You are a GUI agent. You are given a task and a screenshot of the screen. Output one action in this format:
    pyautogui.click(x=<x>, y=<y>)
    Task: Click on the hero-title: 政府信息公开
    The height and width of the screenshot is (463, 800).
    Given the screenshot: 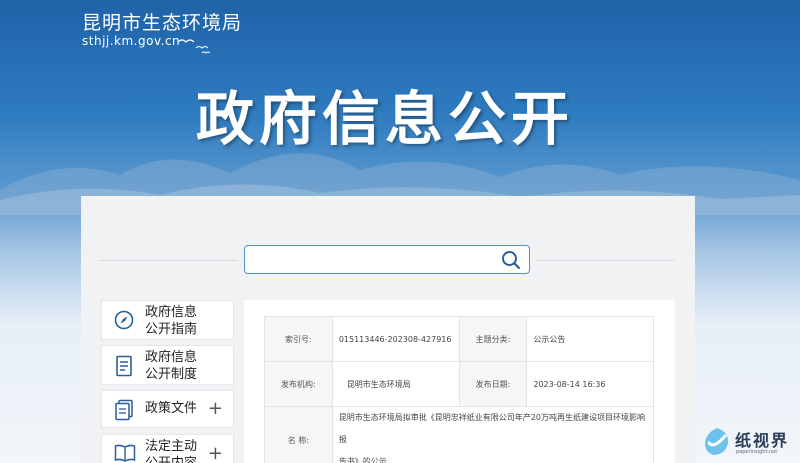 What is the action you would take?
    pyautogui.click(x=385, y=119)
    